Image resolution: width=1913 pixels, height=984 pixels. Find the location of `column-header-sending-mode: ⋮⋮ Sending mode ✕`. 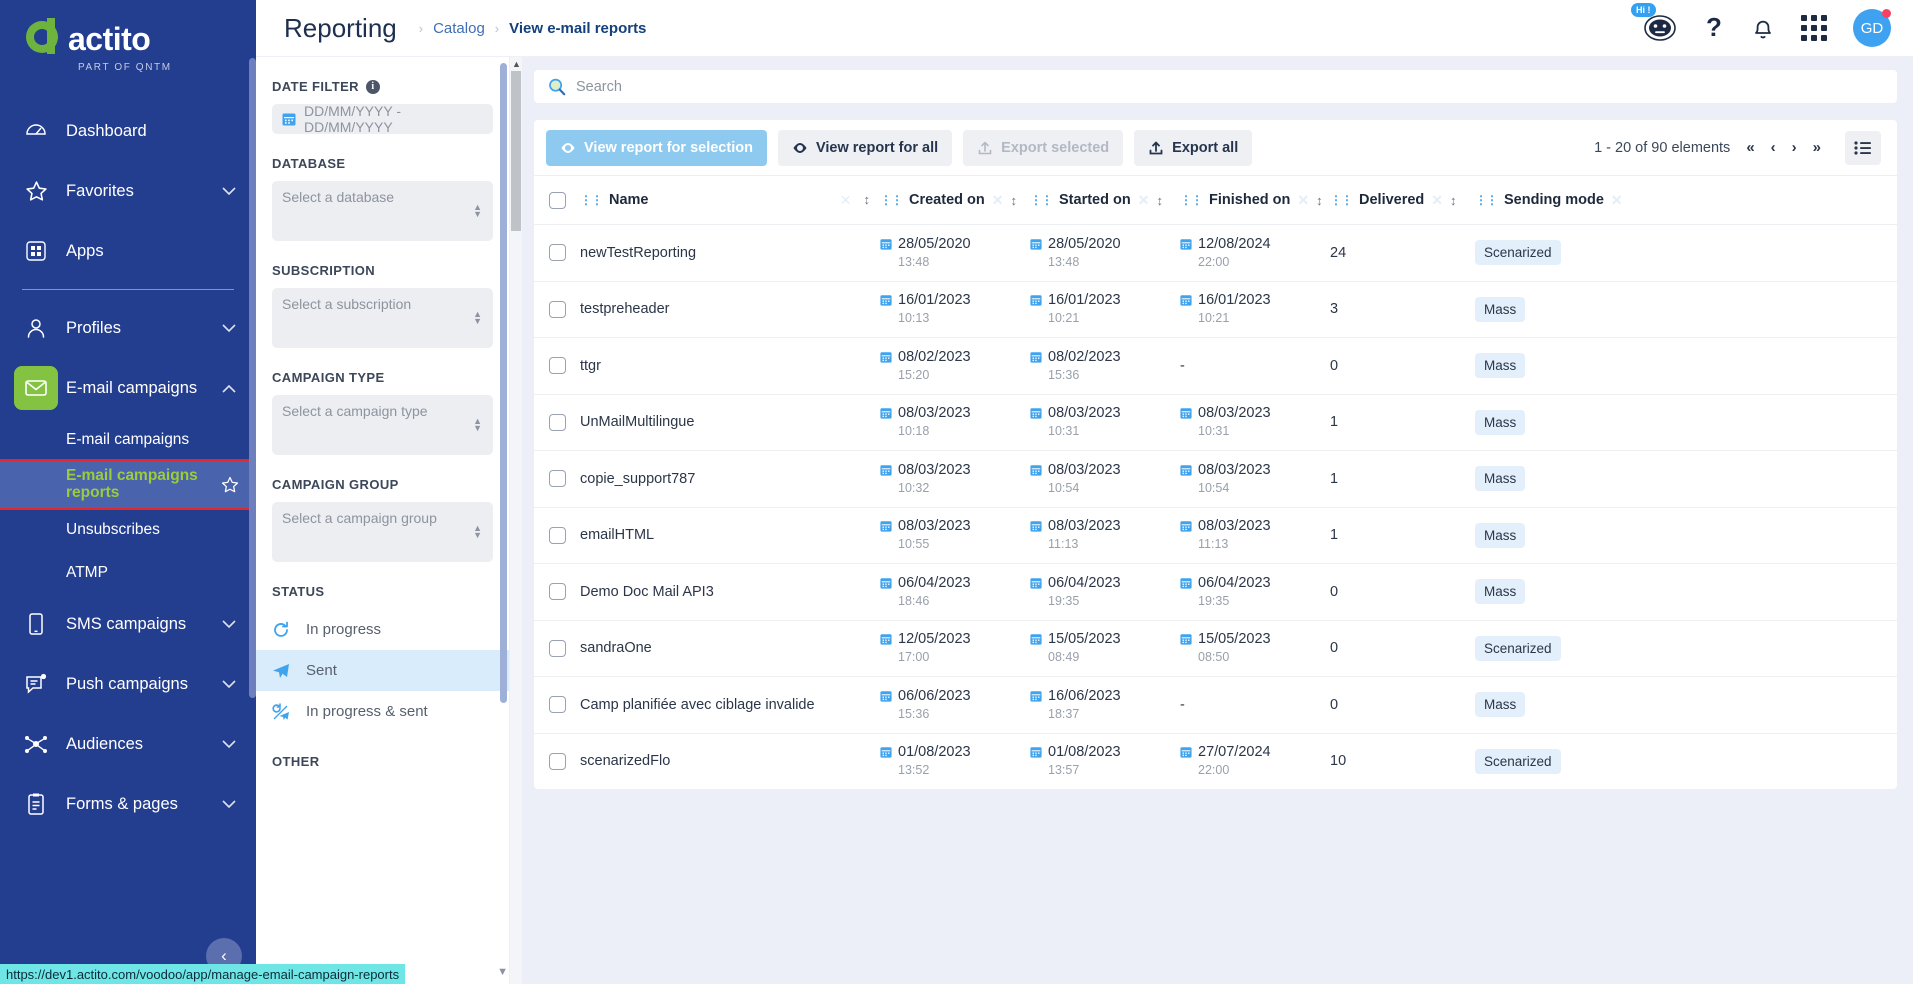

column-header-sending-mode: ⋮⋮ Sending mode ✕ is located at coordinates (1565, 200).